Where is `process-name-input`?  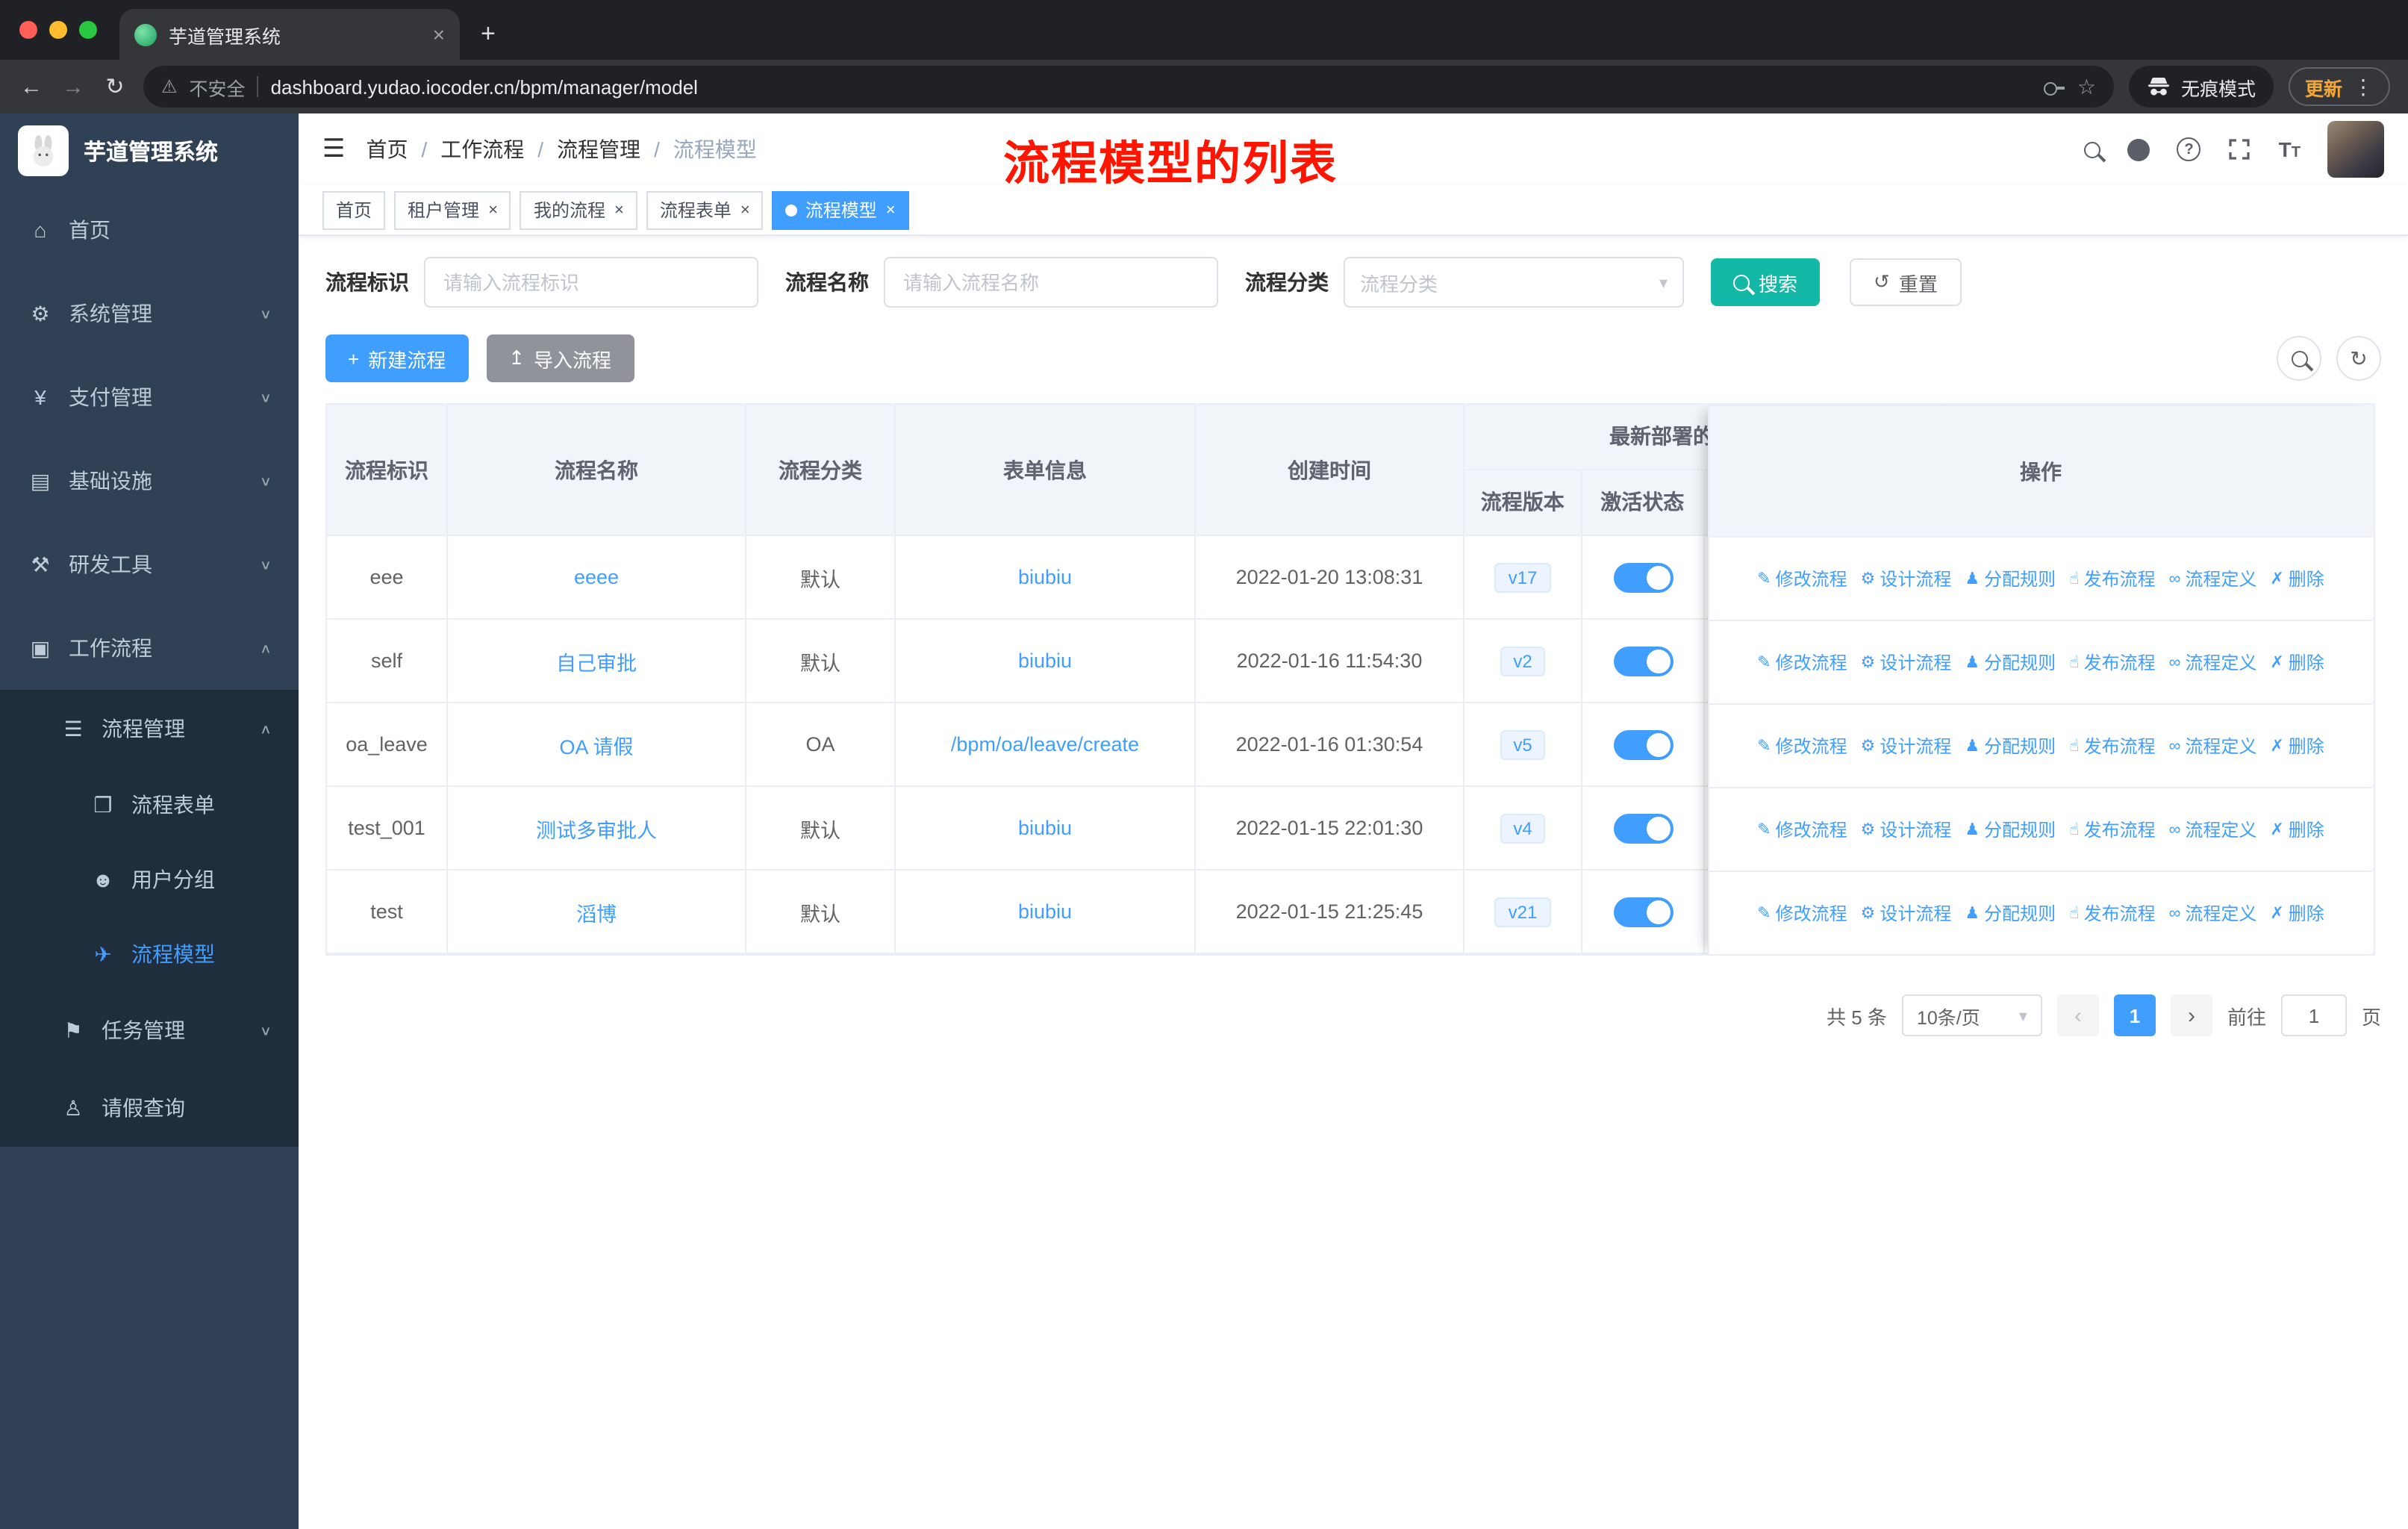 process-name-input is located at coordinates (1051, 283).